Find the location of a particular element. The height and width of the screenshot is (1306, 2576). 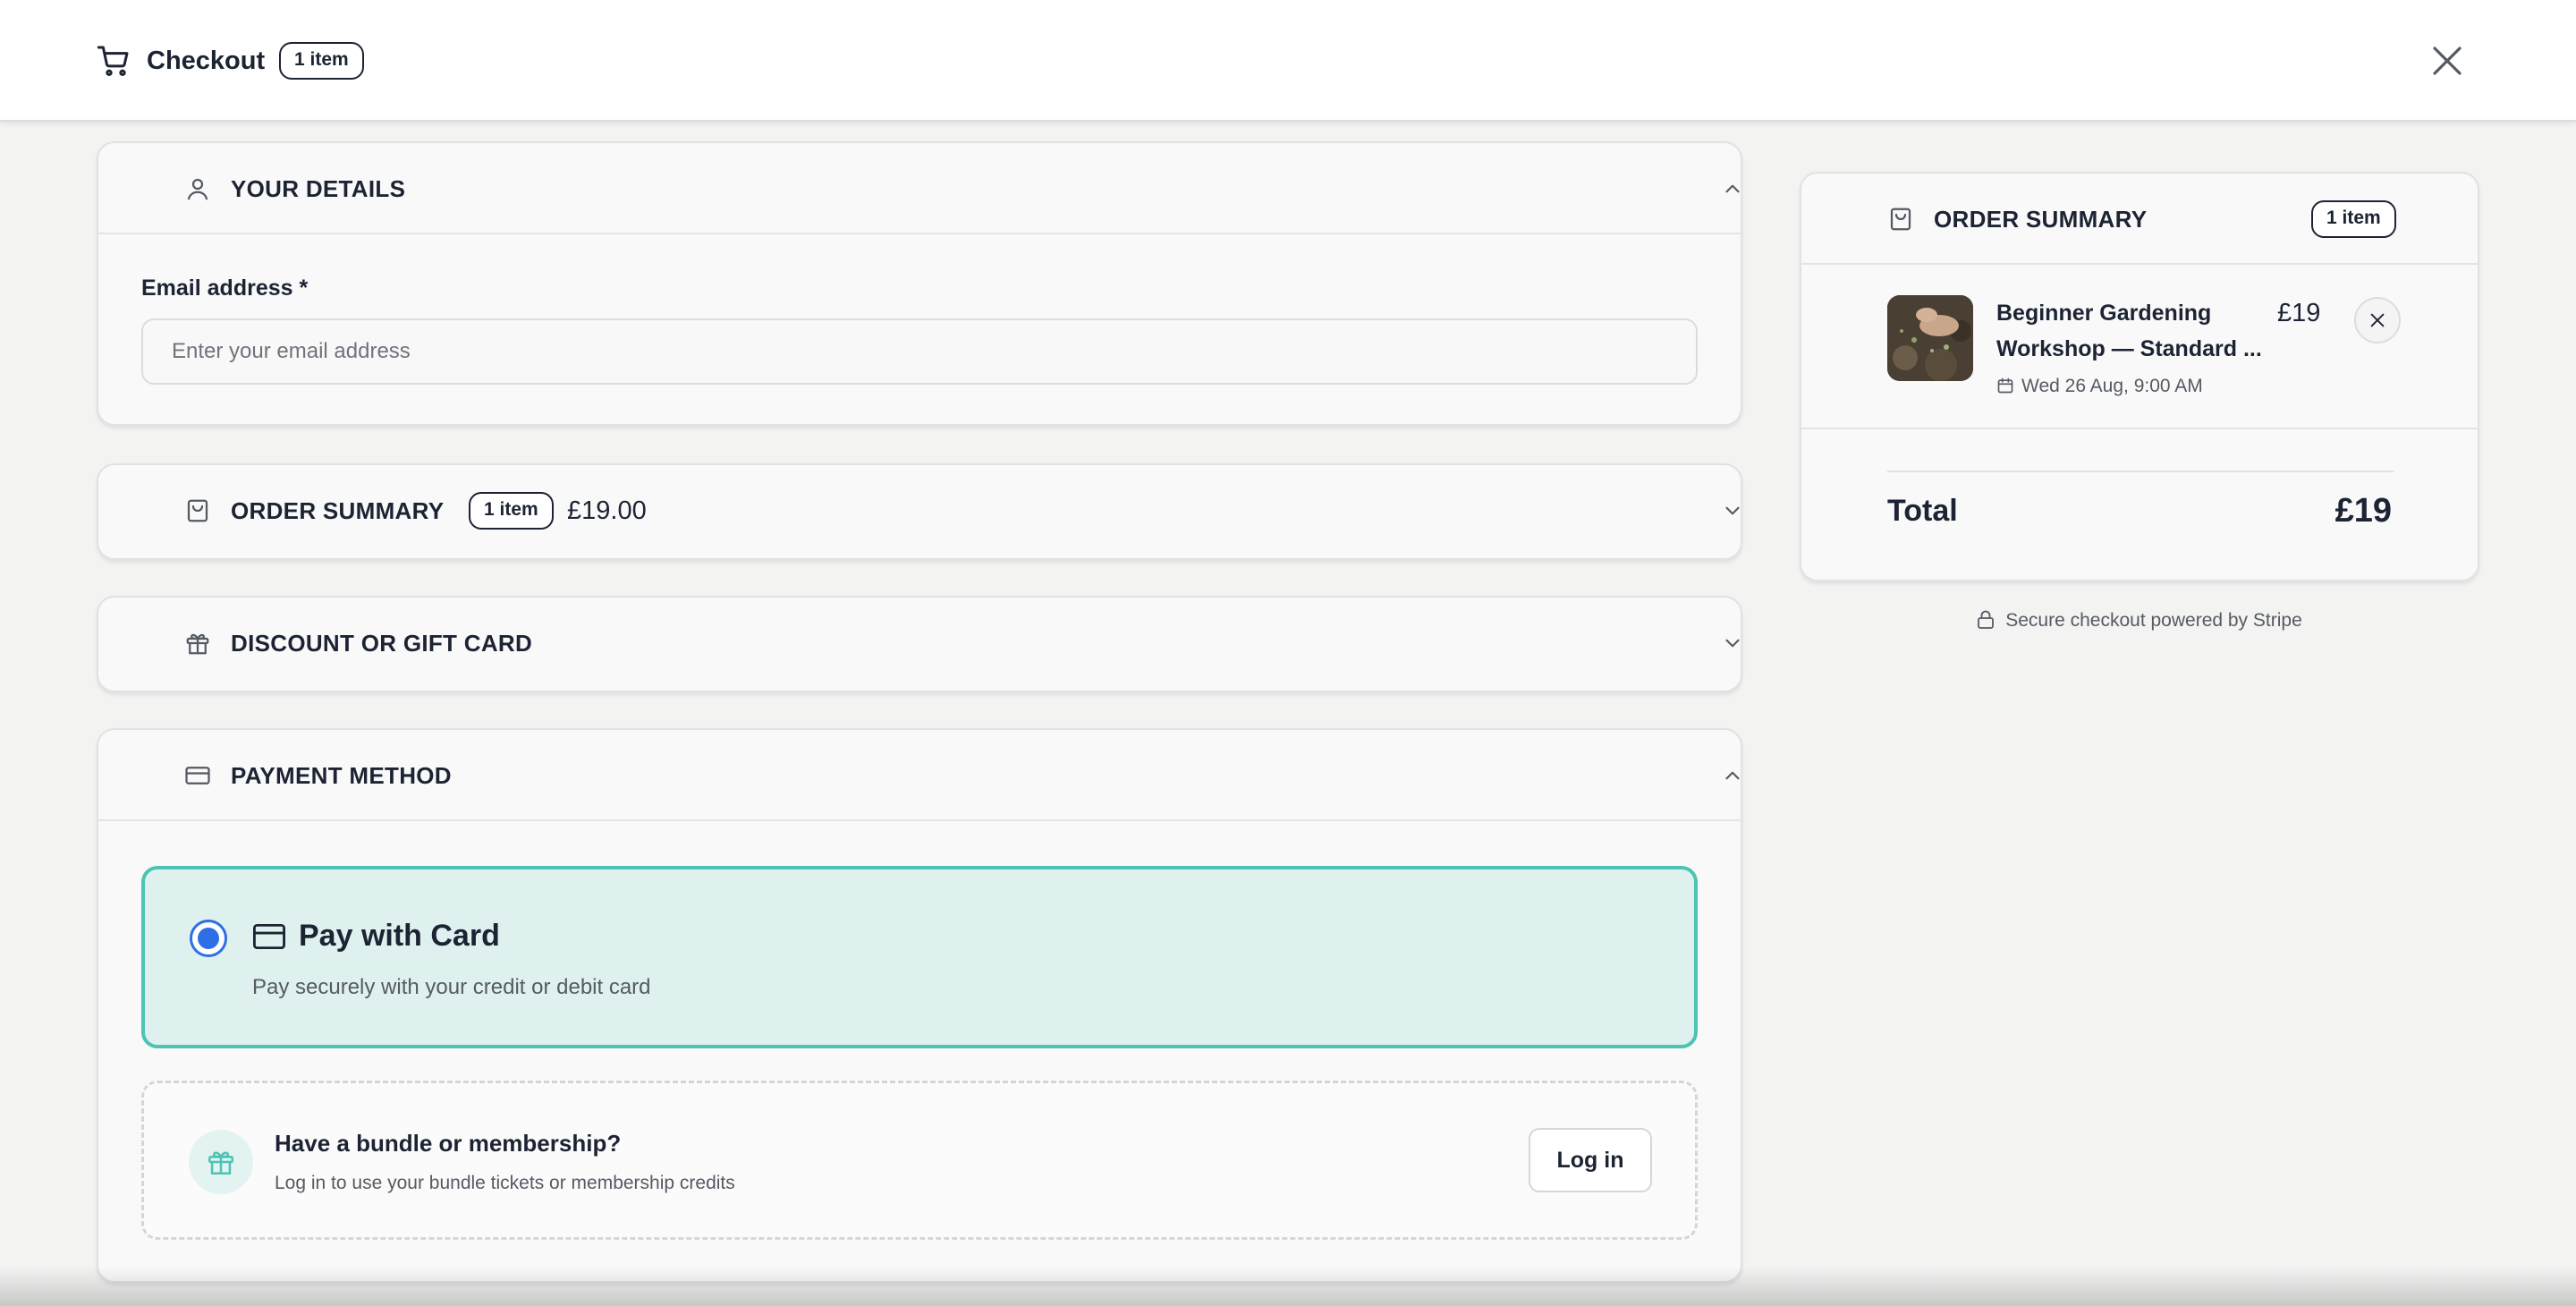

item-date: Wed 26 Aug, 9:00 AM is located at coordinates (2099, 386).